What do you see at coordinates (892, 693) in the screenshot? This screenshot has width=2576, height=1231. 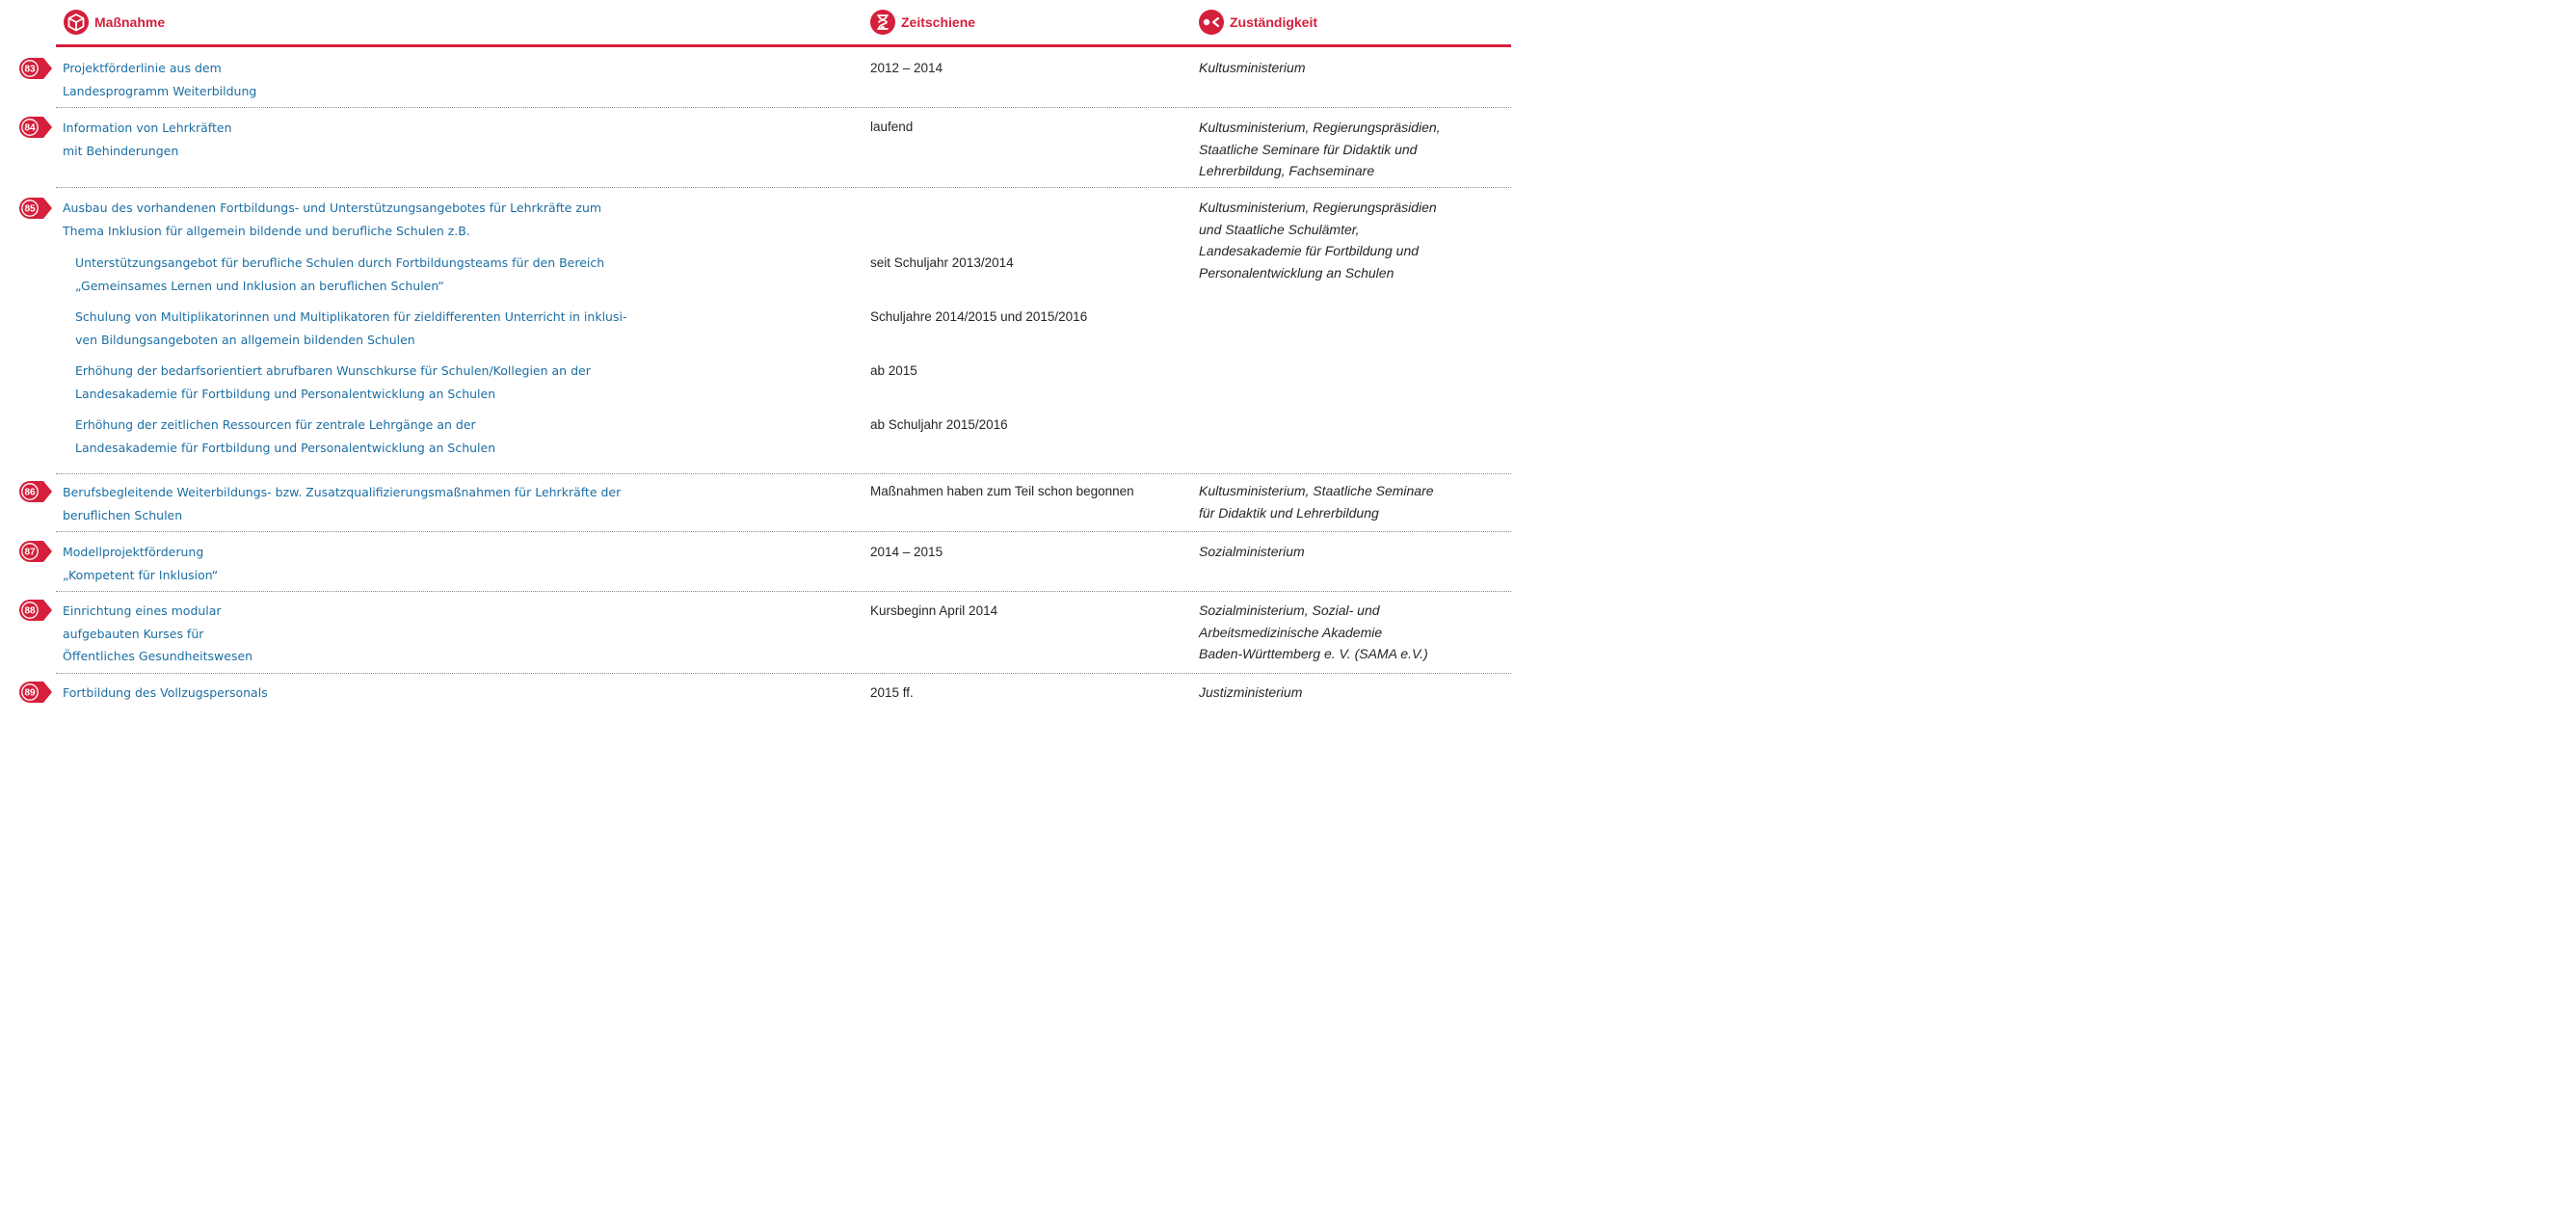 I see `timeline-text: 2015 ff.` at bounding box center [892, 693].